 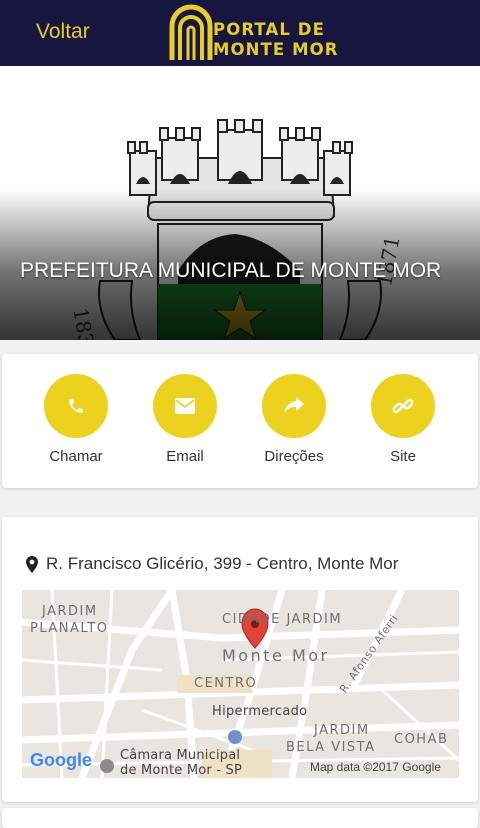 What do you see at coordinates (294, 456) in the screenshot?
I see `directions-label: Direções` at bounding box center [294, 456].